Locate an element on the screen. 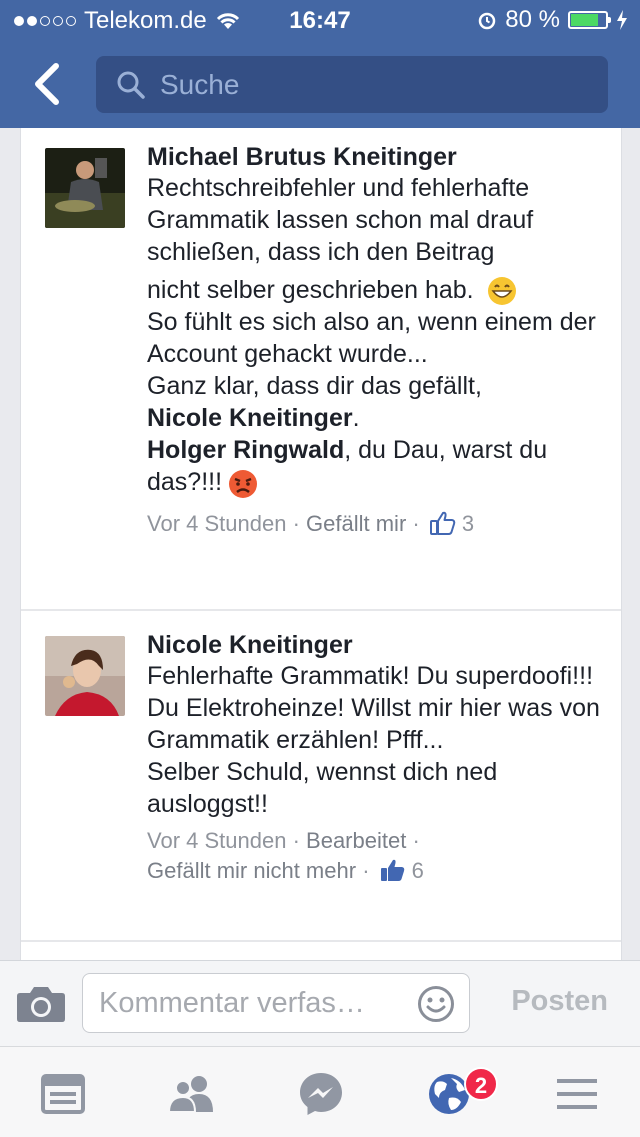 This screenshot has height=1137, width=640. battery-icon is located at coordinates (589, 20).